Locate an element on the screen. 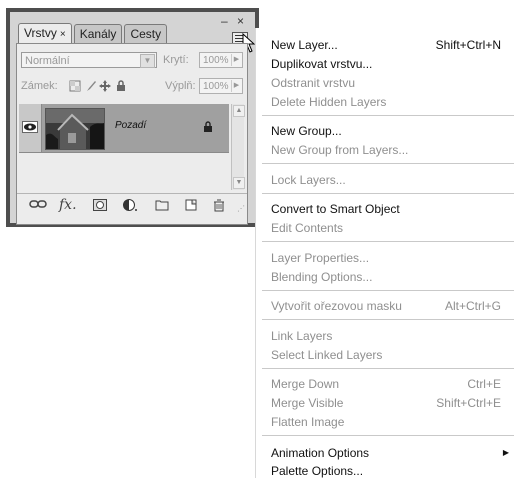 This screenshot has width=514, height=480. blend-mode-select: Normální ▼ is located at coordinates (89, 60).